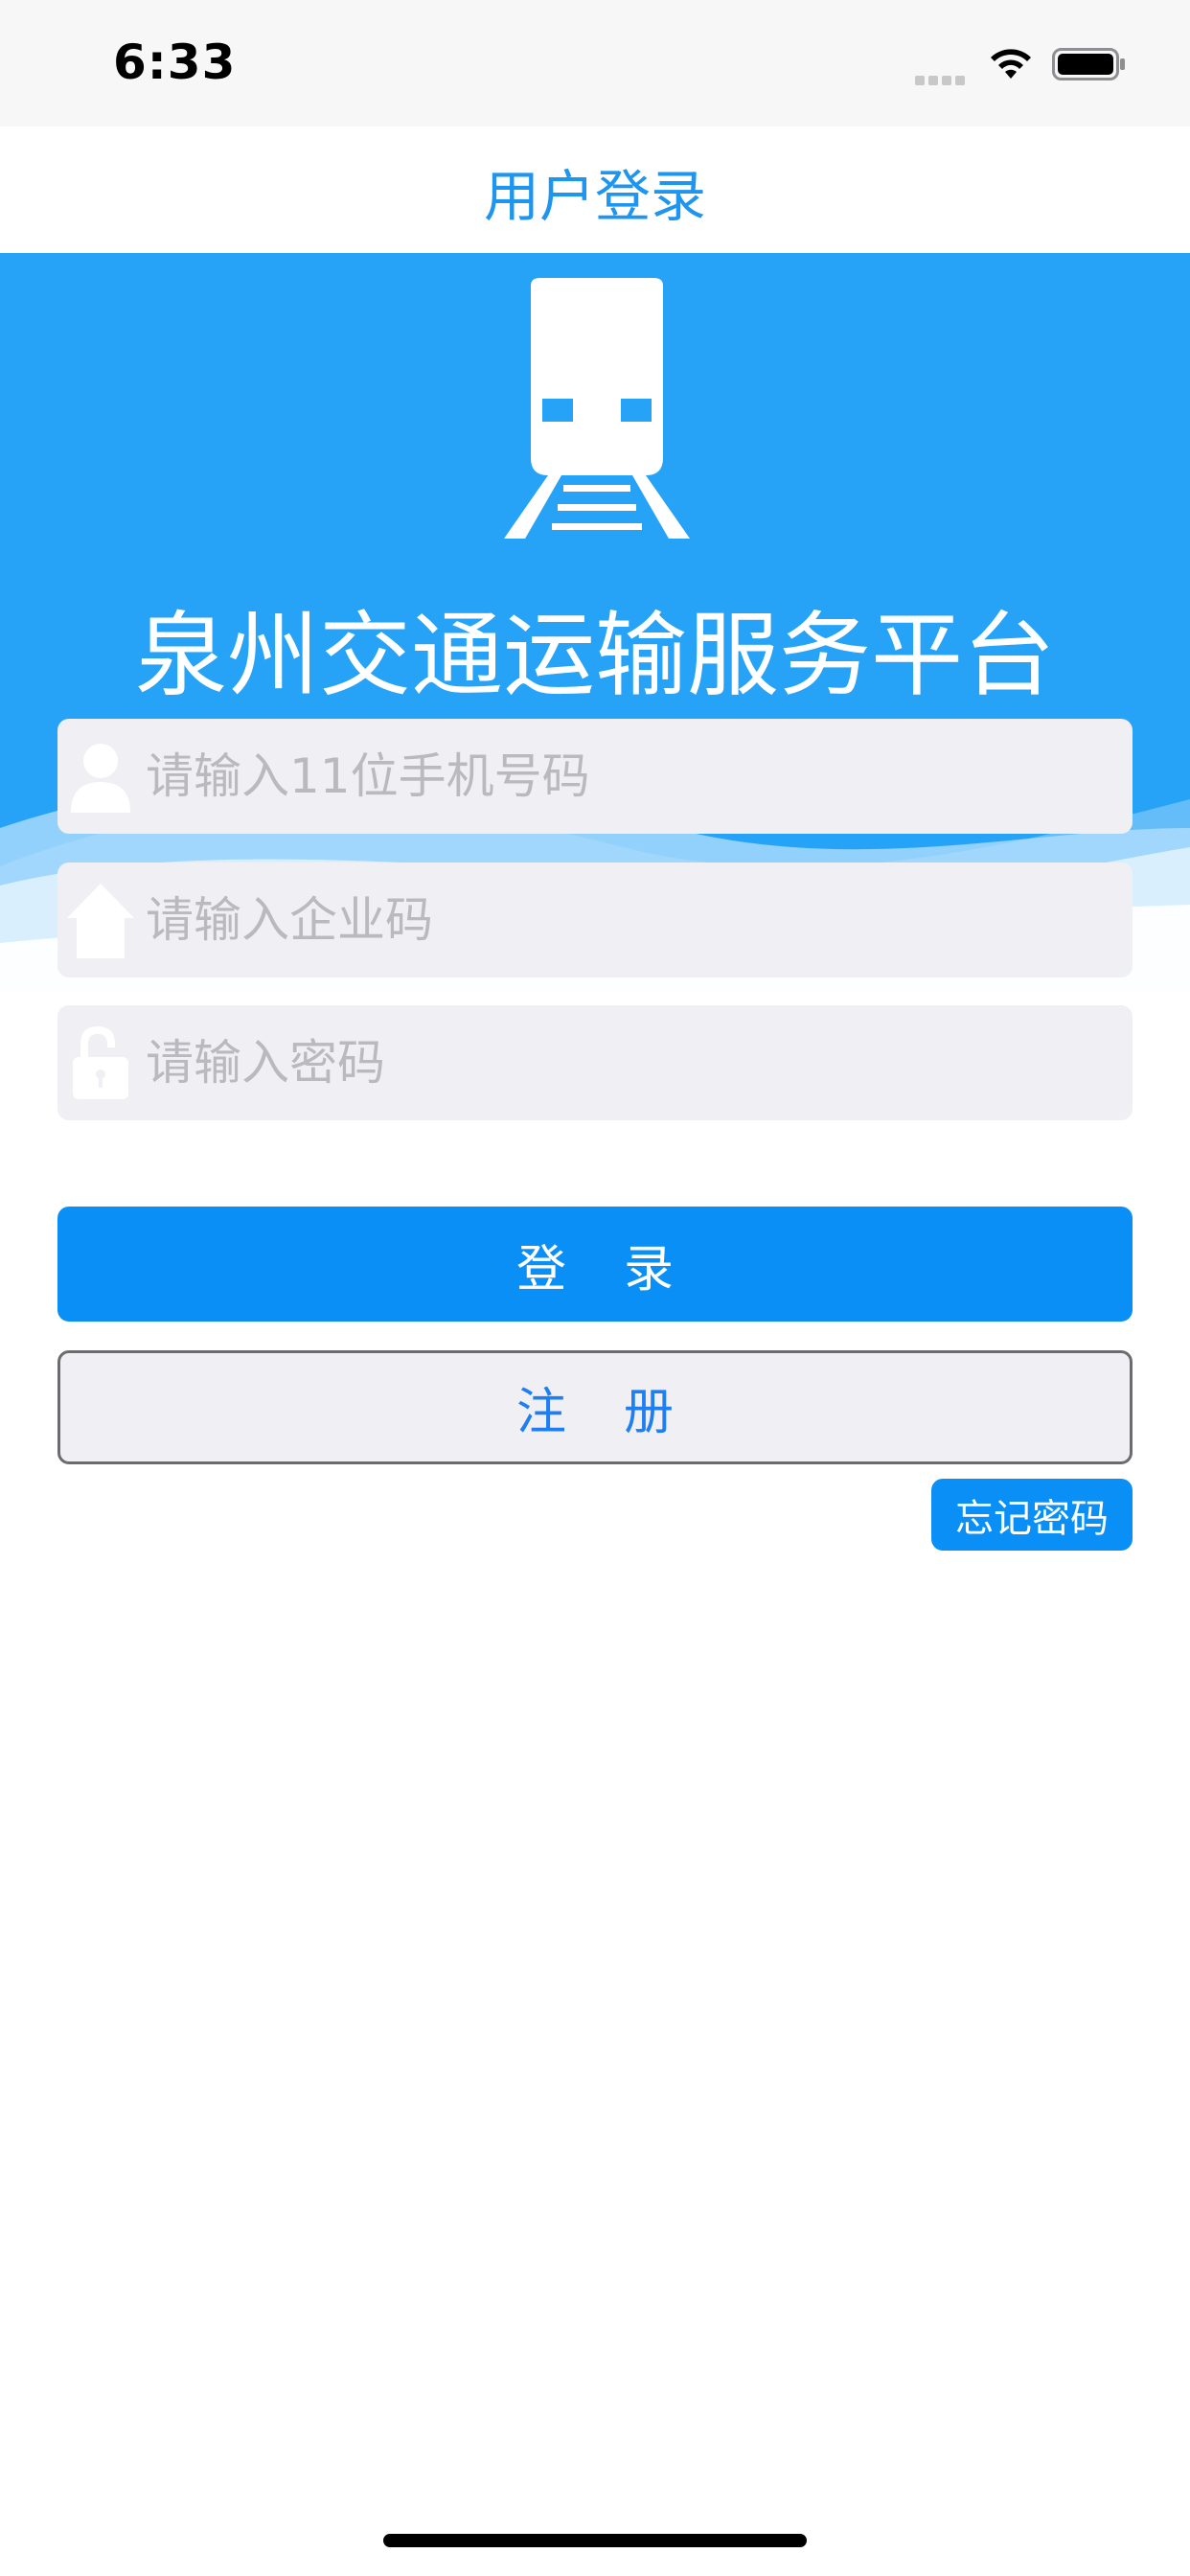 Image resolution: width=1190 pixels, height=2576 pixels. Describe the element at coordinates (101, 1062) in the screenshot. I see `unlock-icon` at that location.